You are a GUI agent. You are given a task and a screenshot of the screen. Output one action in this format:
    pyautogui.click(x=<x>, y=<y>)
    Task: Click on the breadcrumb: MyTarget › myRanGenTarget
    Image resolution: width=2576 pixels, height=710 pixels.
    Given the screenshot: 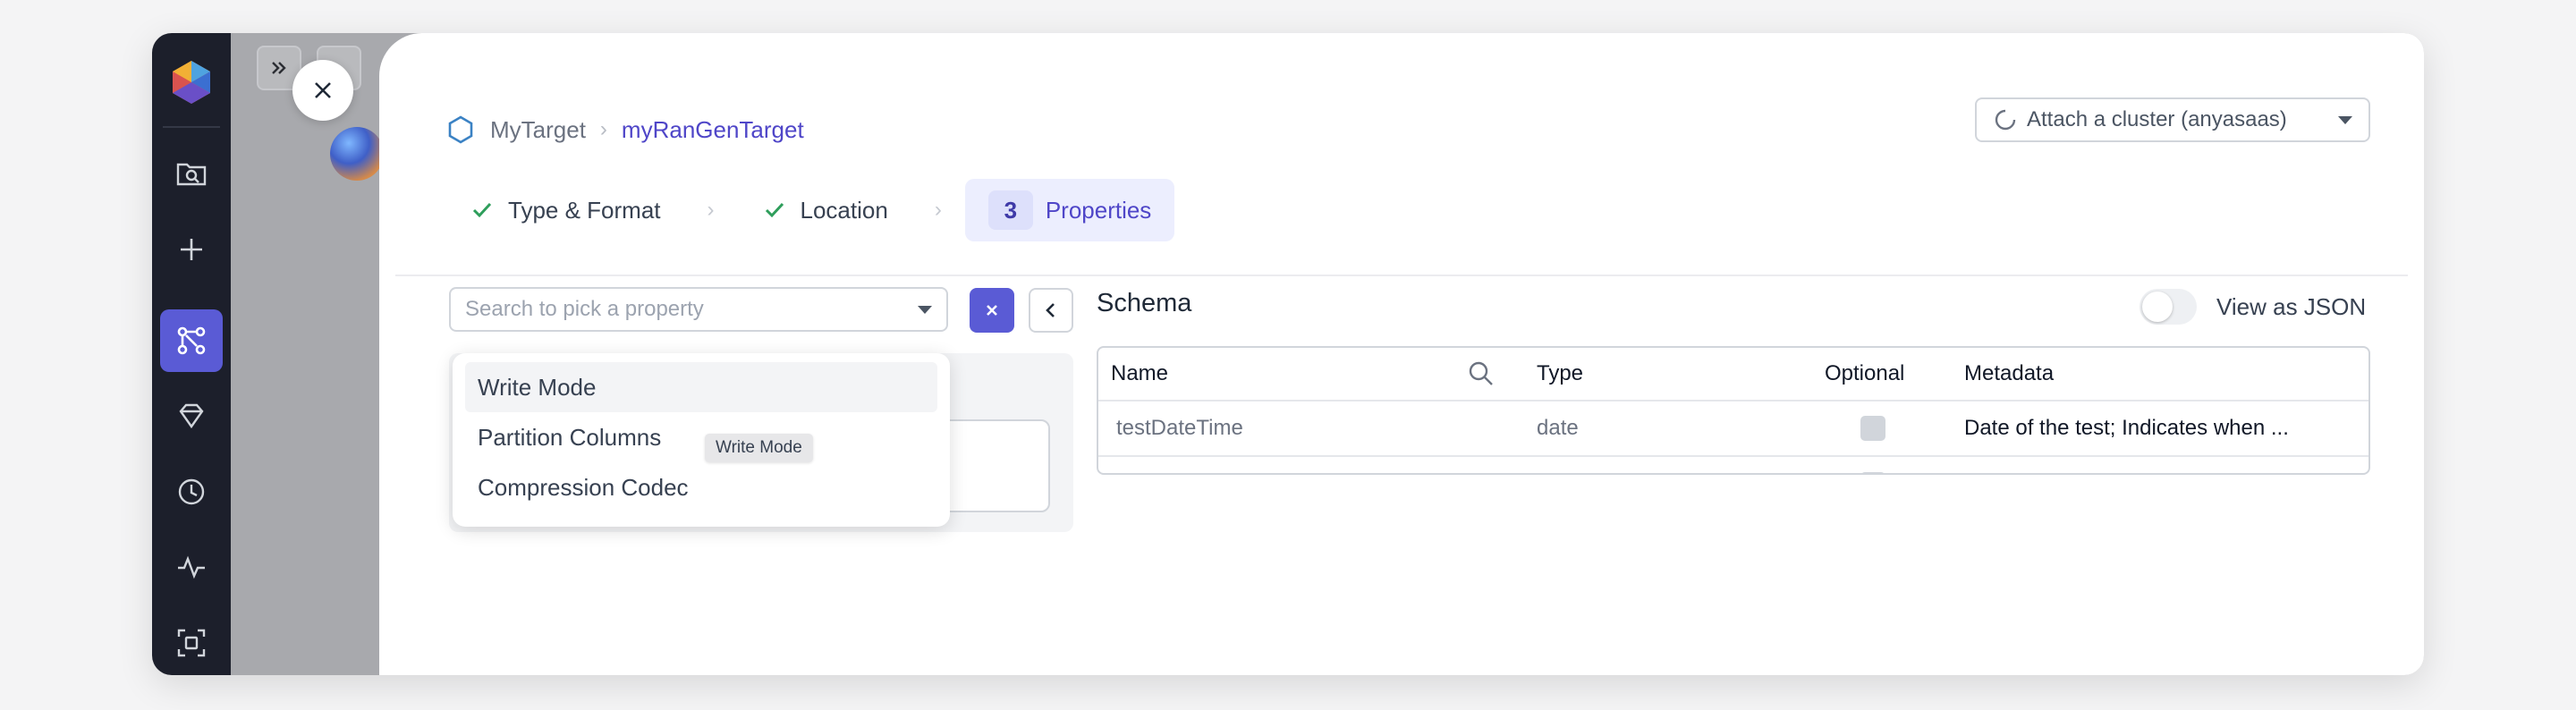 What is the action you would take?
    pyautogui.click(x=624, y=130)
    